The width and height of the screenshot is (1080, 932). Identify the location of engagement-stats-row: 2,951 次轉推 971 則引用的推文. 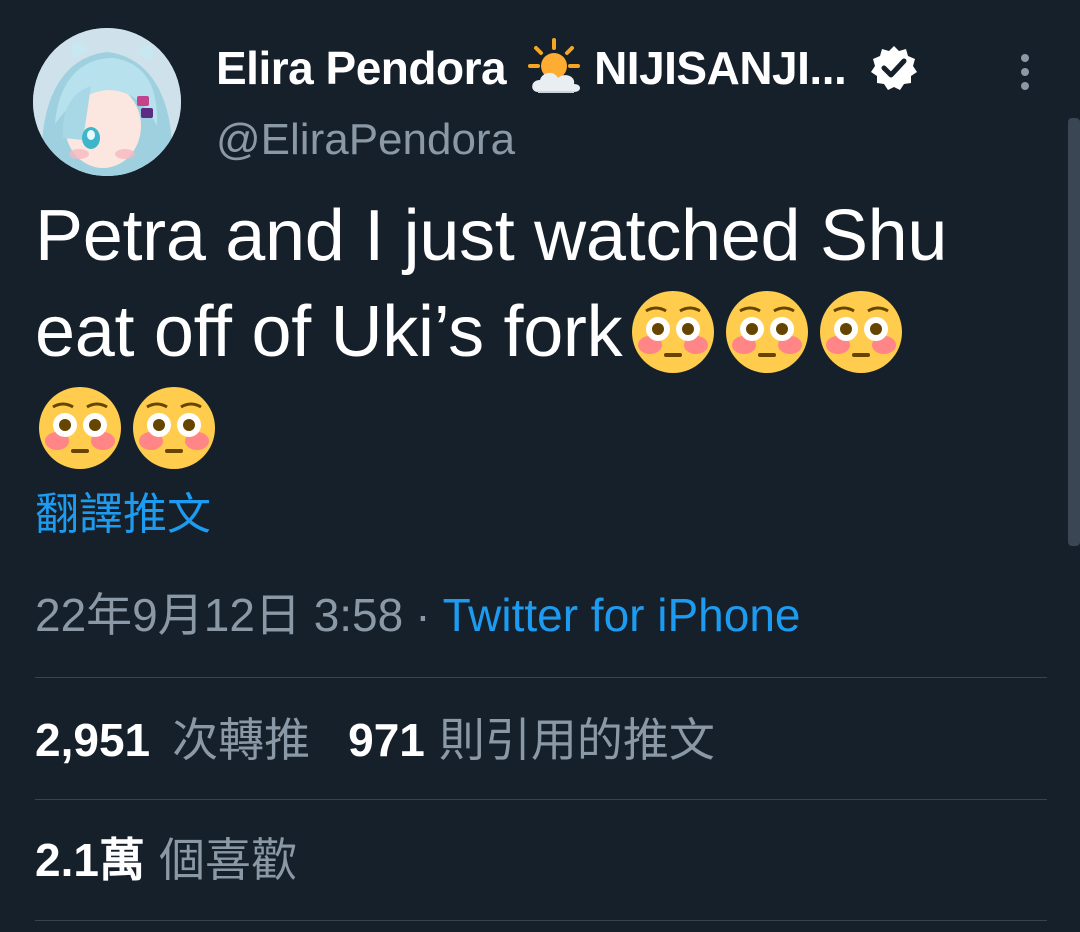
(394, 740).